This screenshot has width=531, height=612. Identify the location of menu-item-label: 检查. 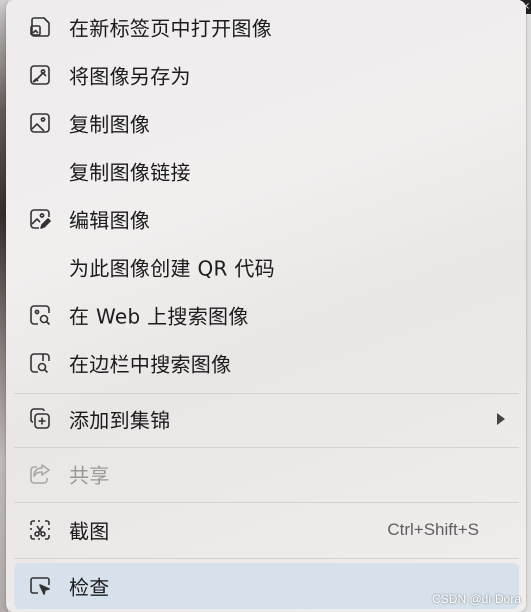
(89, 587).